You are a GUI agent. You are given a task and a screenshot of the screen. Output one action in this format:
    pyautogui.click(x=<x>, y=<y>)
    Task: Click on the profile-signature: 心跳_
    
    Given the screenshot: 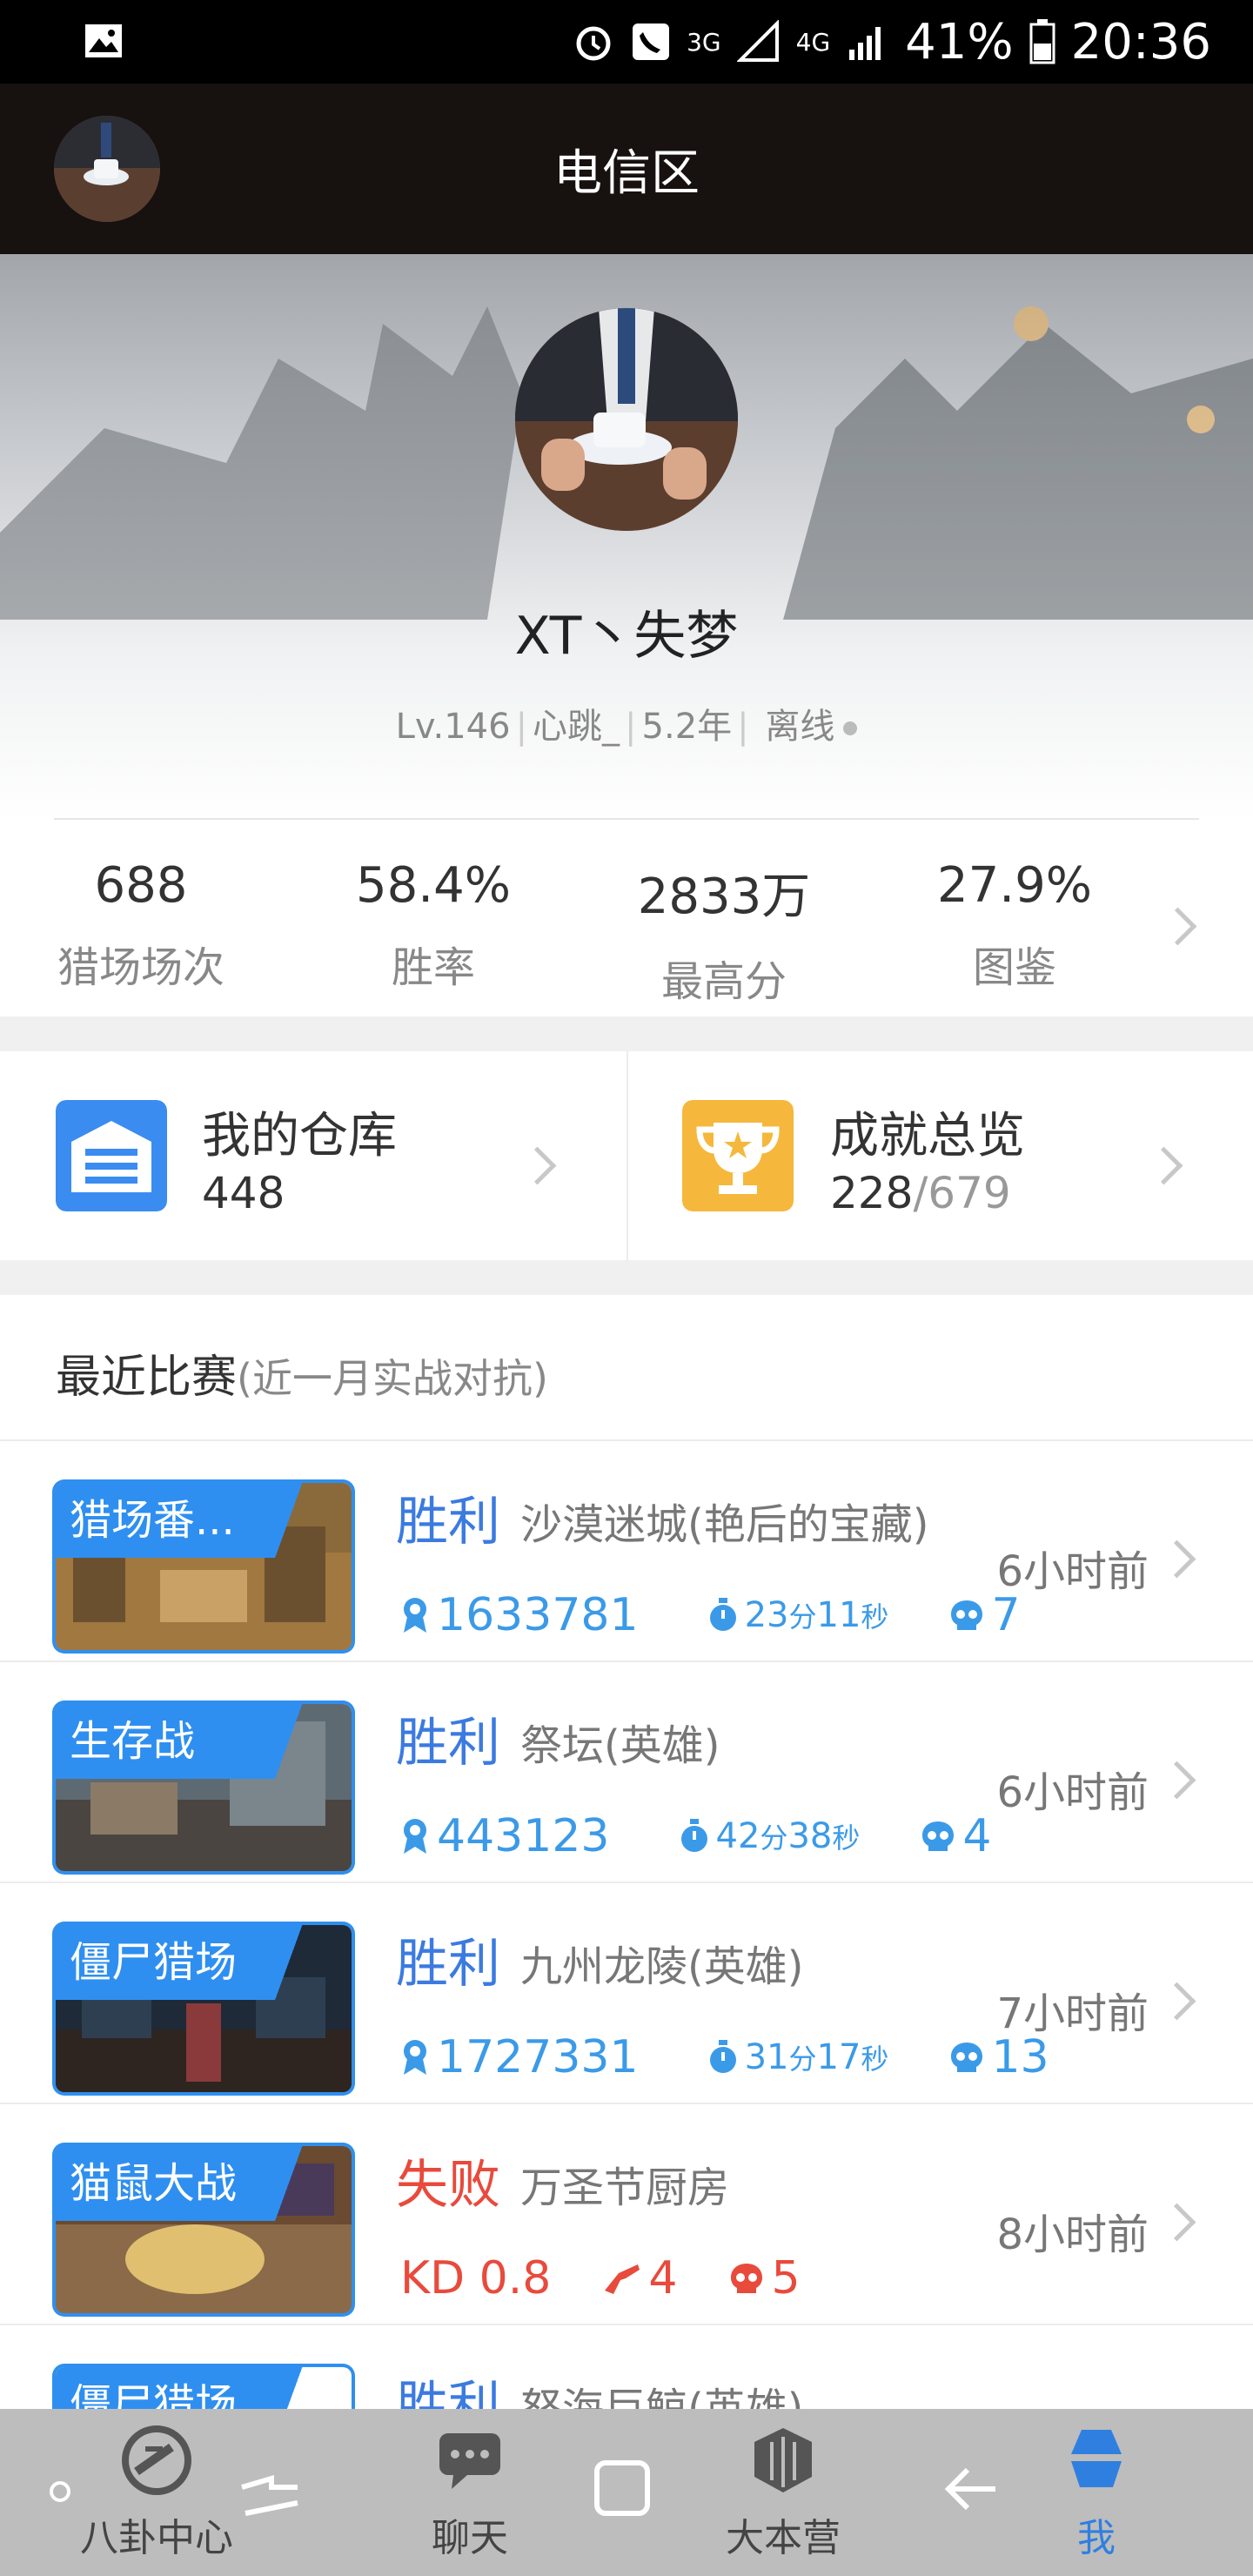 What is the action you would take?
    pyautogui.click(x=576, y=727)
    